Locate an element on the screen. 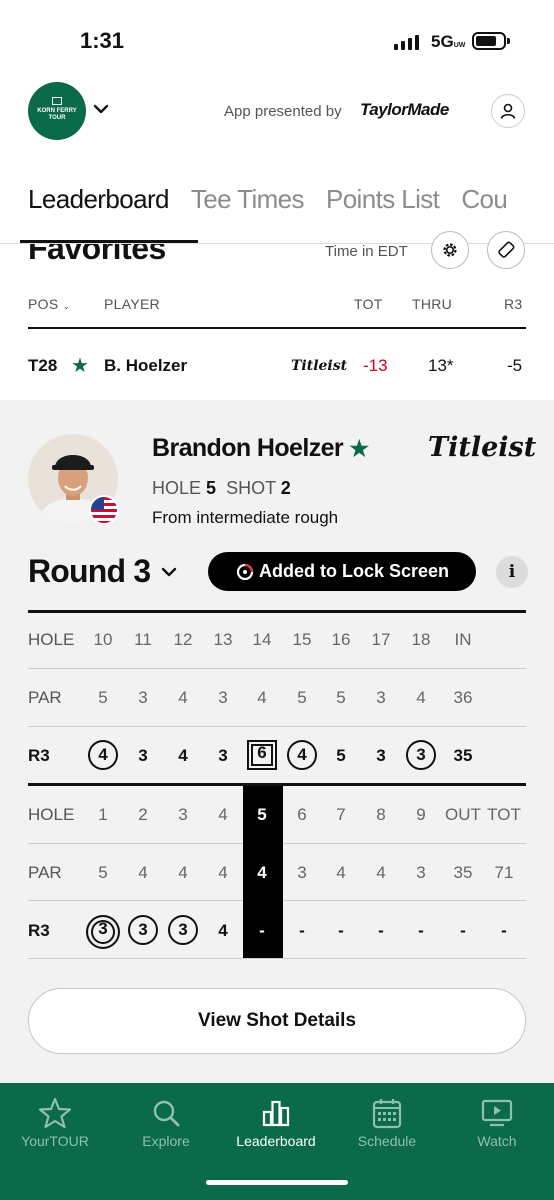  scorecard-cell: 71 is located at coordinates (504, 872).